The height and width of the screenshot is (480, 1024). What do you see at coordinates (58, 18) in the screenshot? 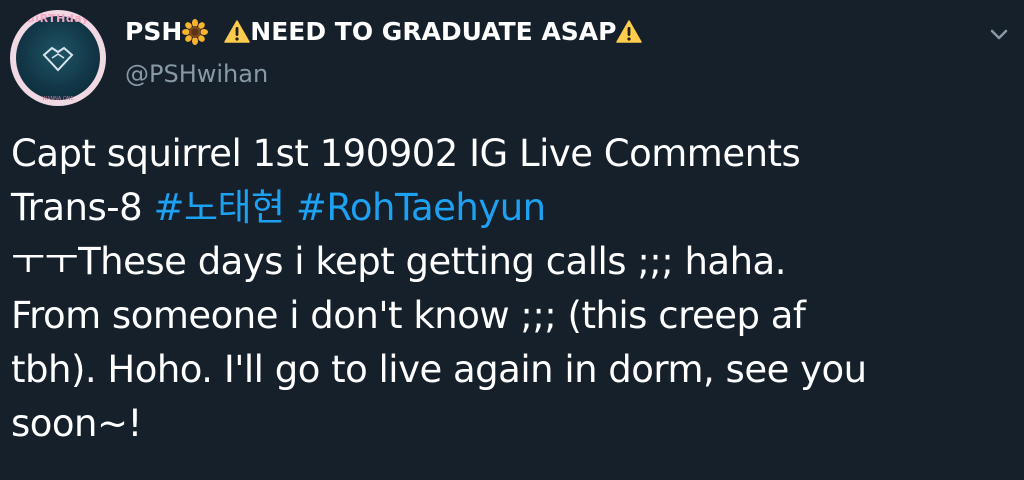
I see `avatar-text: BiRTHday` at bounding box center [58, 18].